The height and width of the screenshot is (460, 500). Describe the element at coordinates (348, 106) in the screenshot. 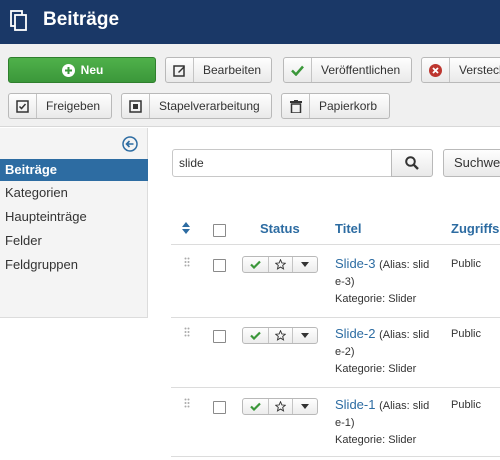

I see `trash-button-label: Papierkorb` at that location.